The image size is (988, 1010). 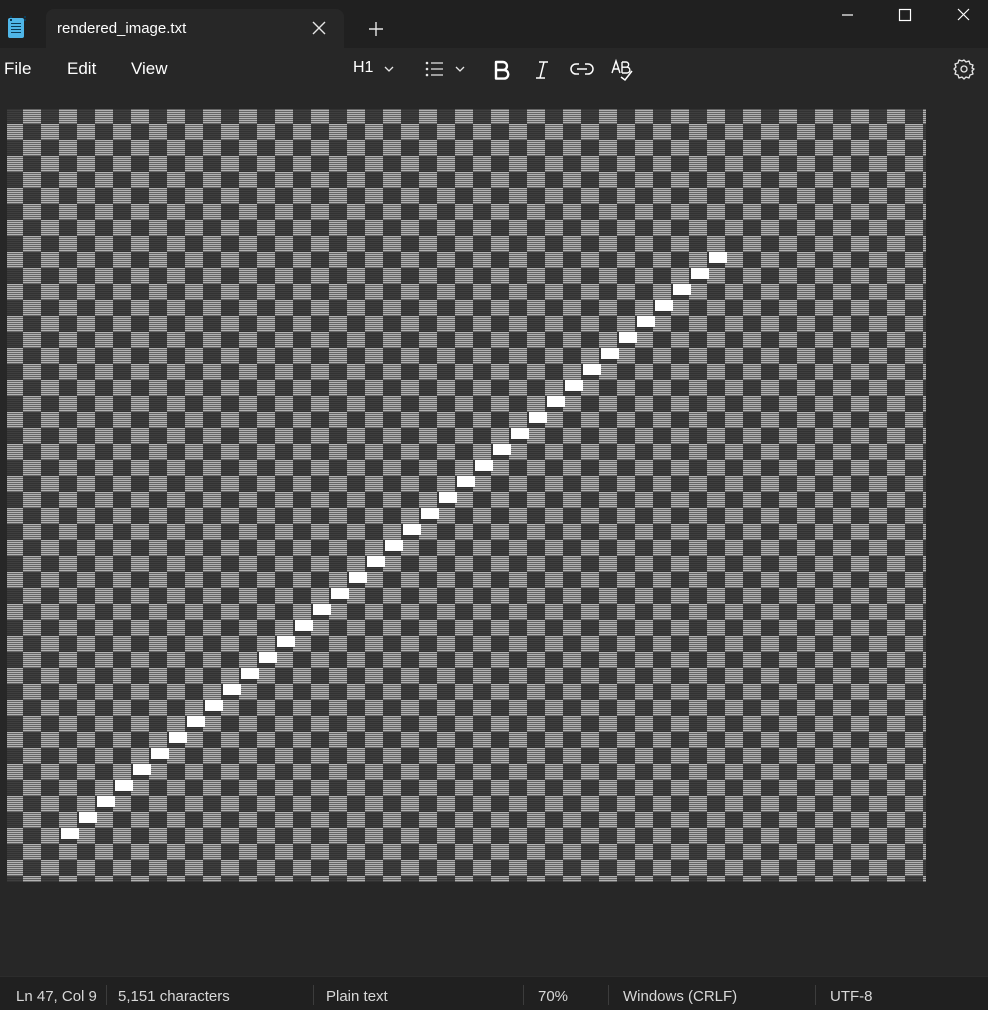 I want to click on minimize-icon, so click(x=847, y=16).